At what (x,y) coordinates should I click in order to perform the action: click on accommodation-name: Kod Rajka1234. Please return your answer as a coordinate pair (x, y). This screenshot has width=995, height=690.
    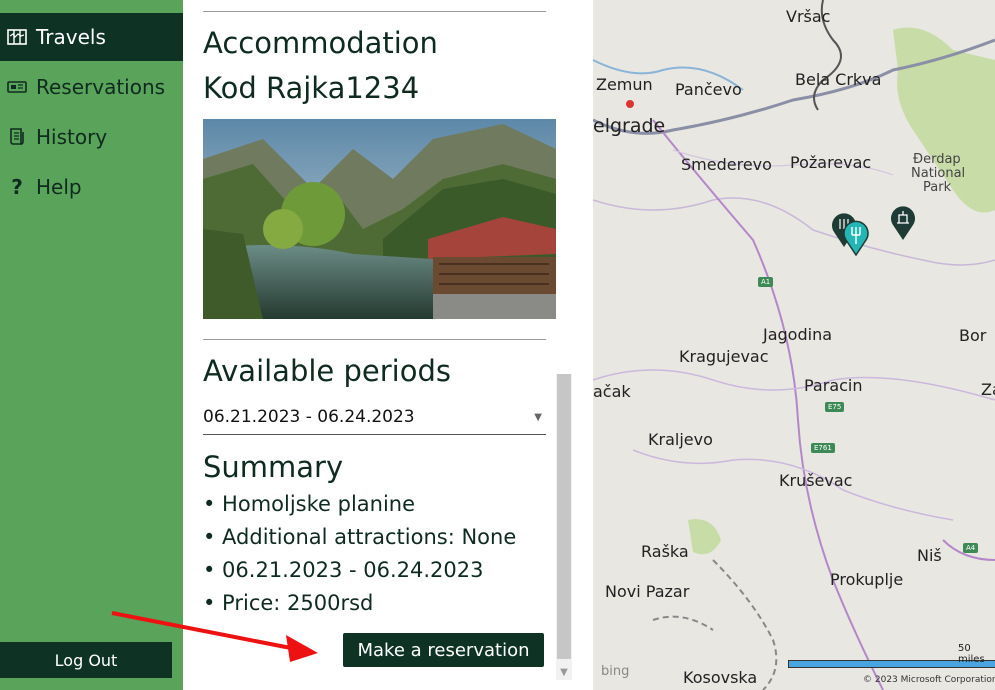
    Looking at the image, I should click on (311, 88).